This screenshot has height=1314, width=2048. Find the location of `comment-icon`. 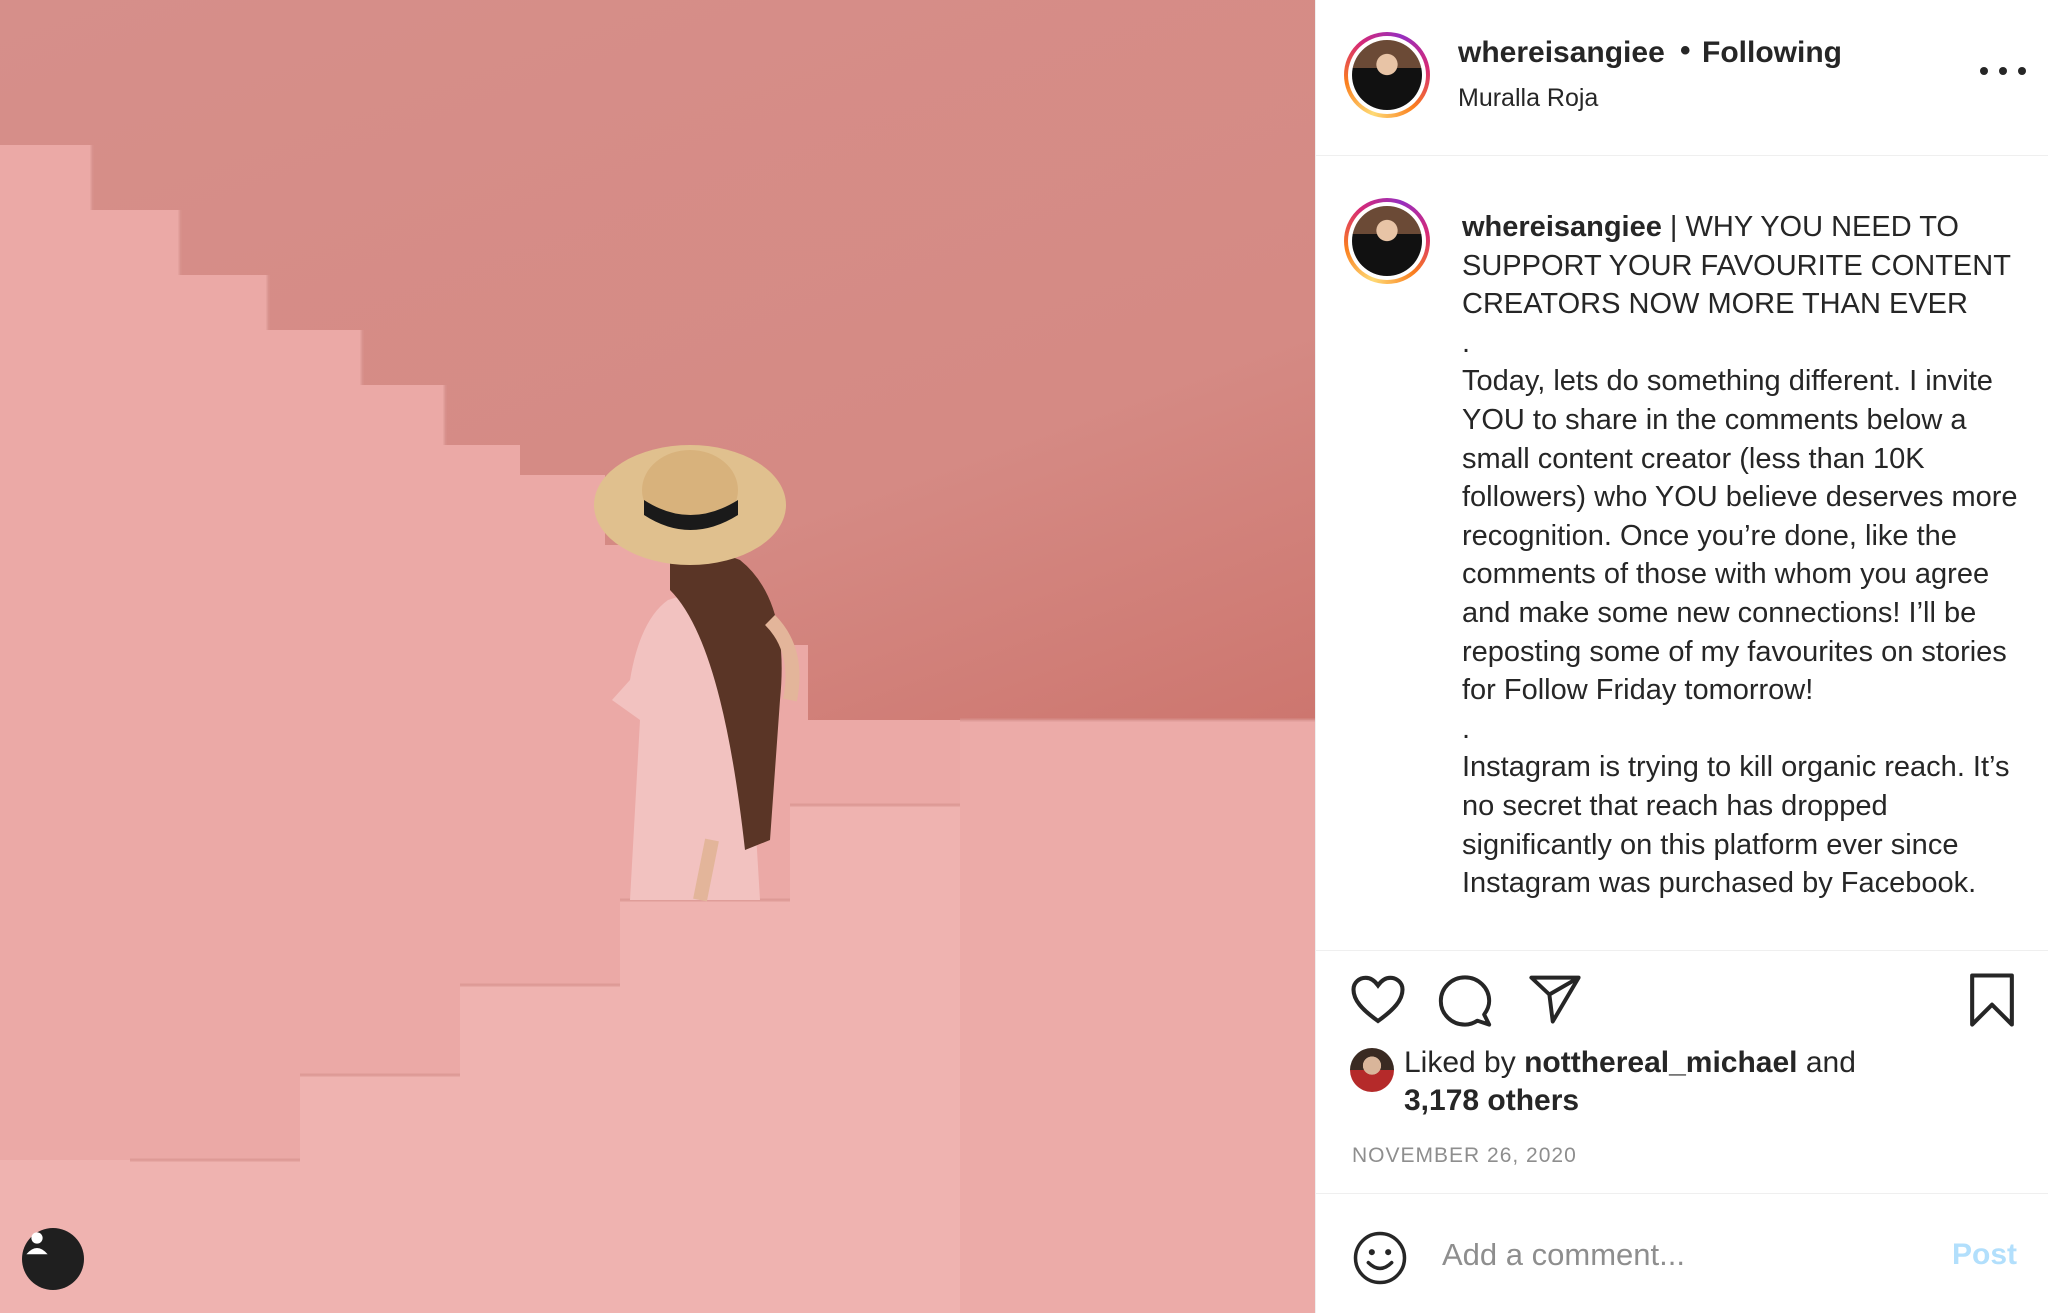

comment-icon is located at coordinates (1465, 1001).